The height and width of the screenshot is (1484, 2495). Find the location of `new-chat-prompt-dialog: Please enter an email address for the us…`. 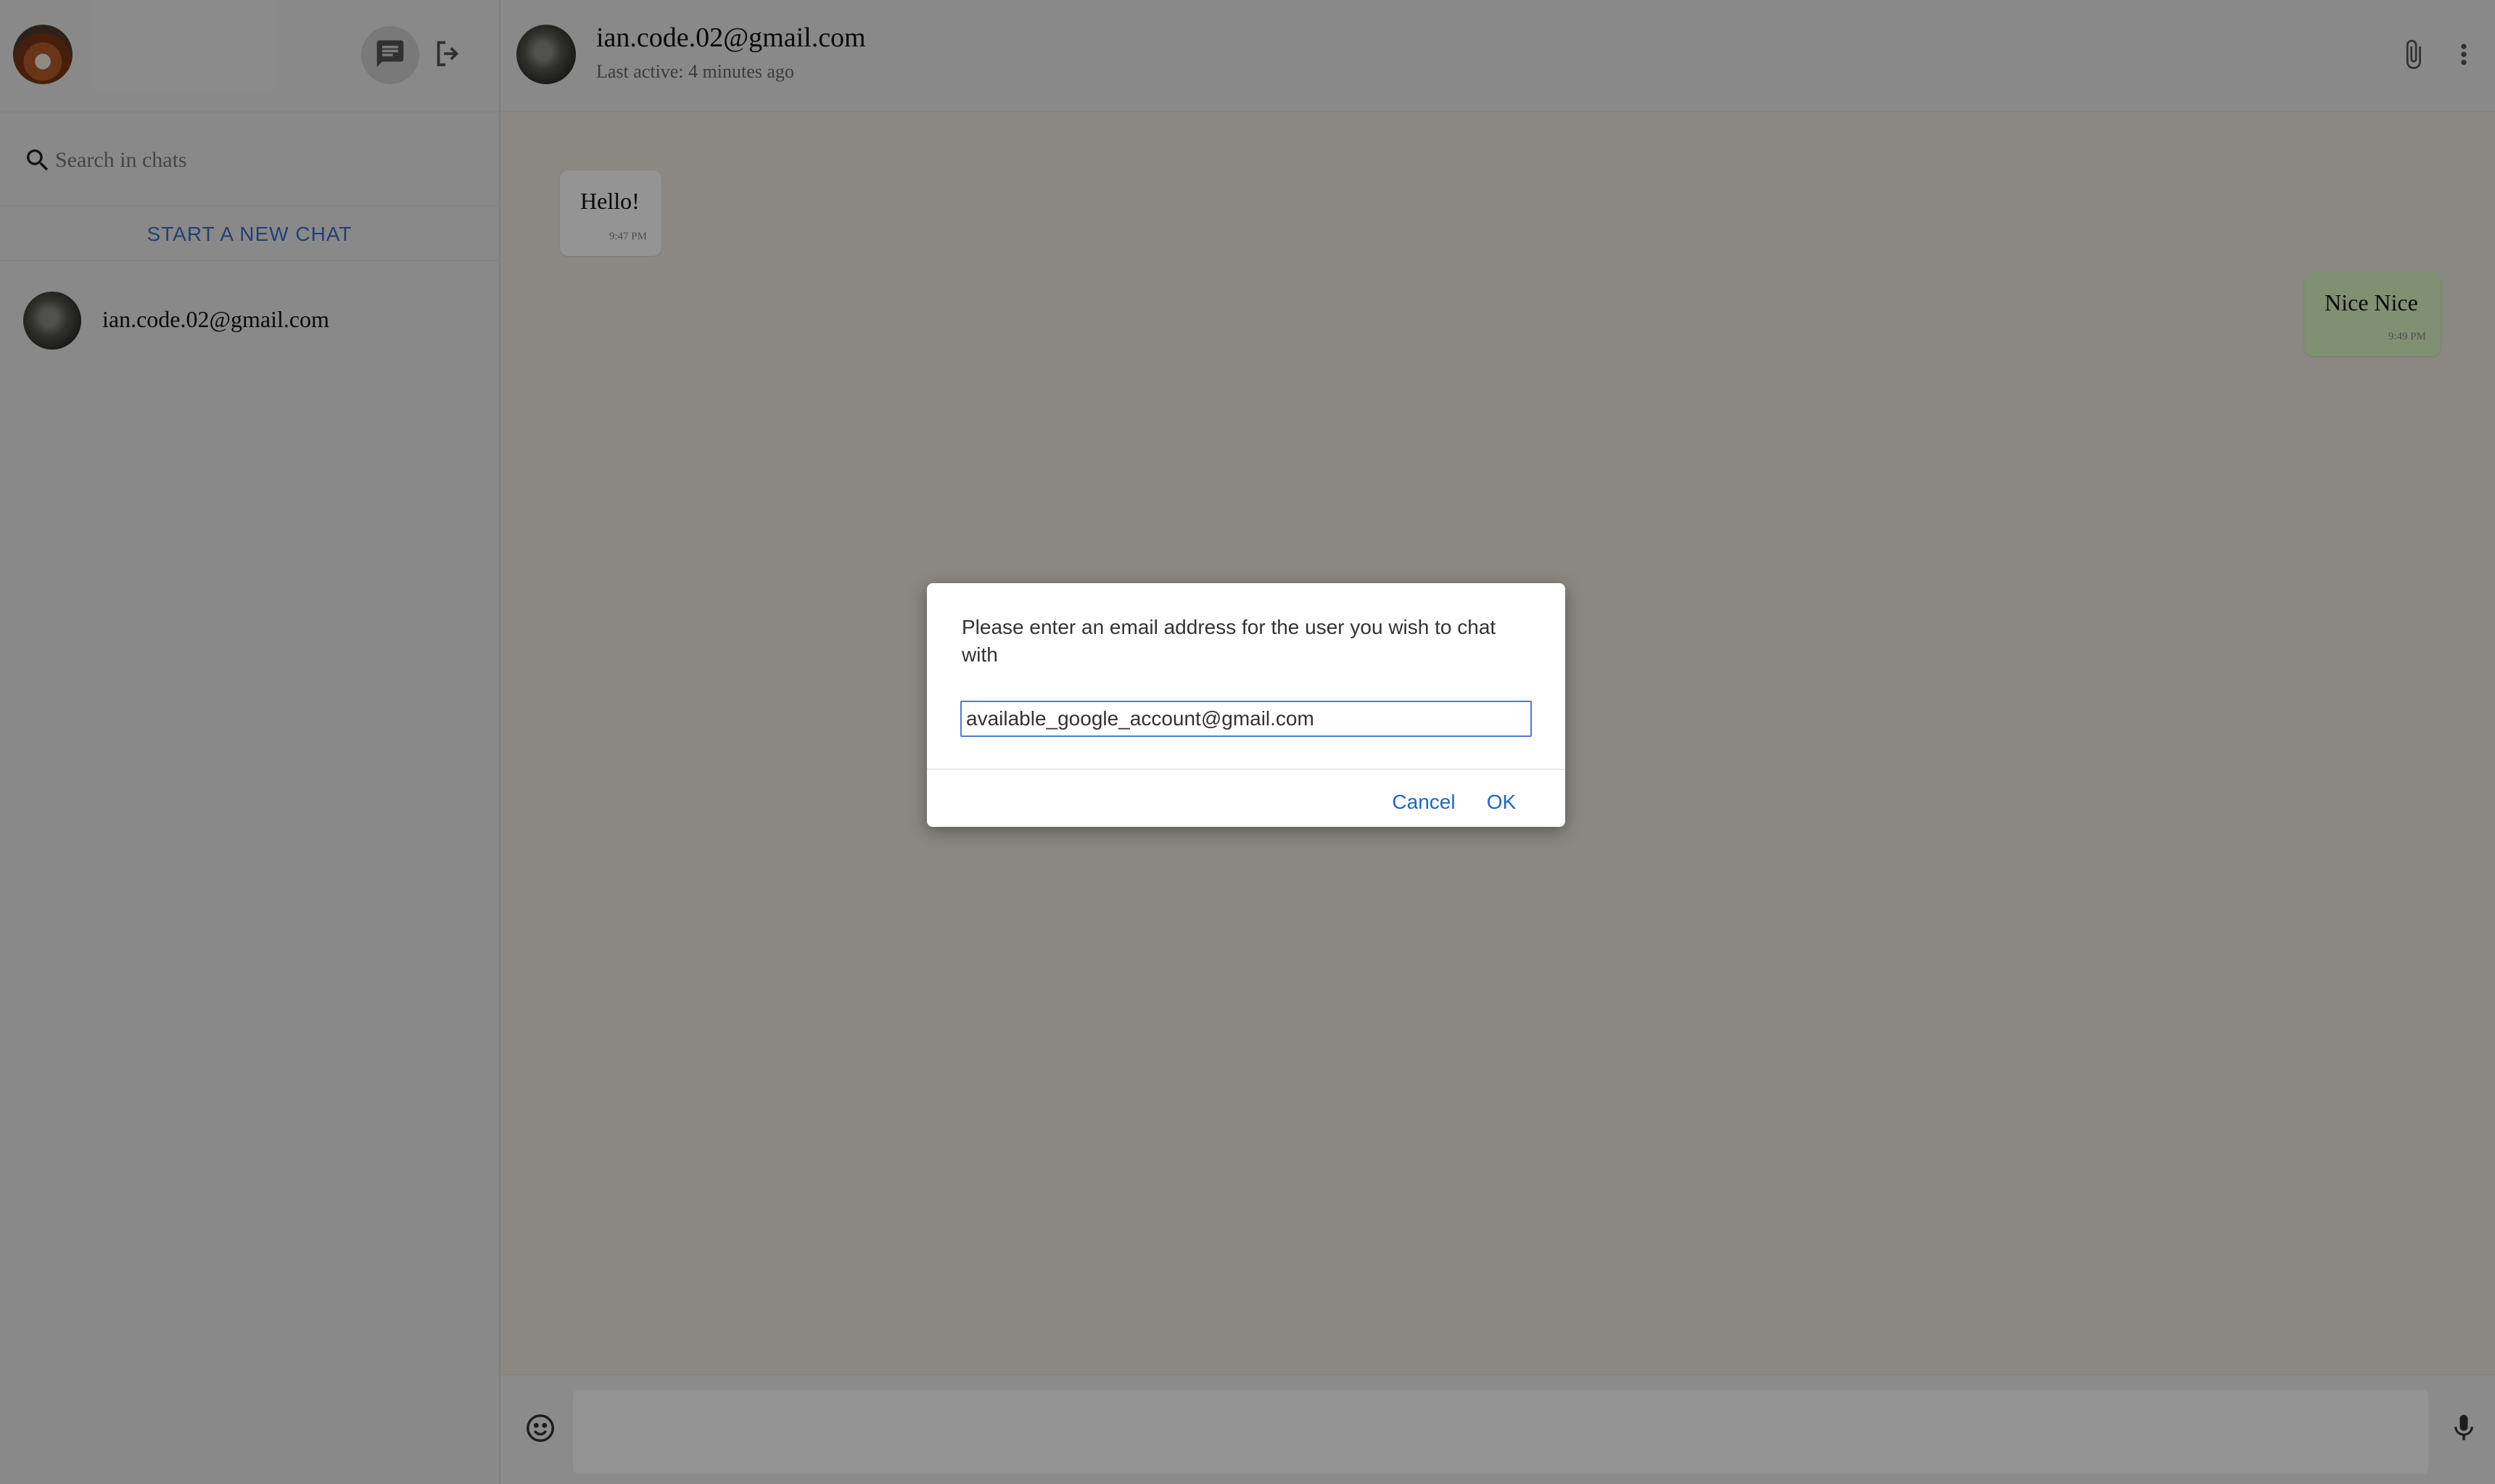

new-chat-prompt-dialog: Please enter an email address for the us… is located at coordinates (1246, 705).